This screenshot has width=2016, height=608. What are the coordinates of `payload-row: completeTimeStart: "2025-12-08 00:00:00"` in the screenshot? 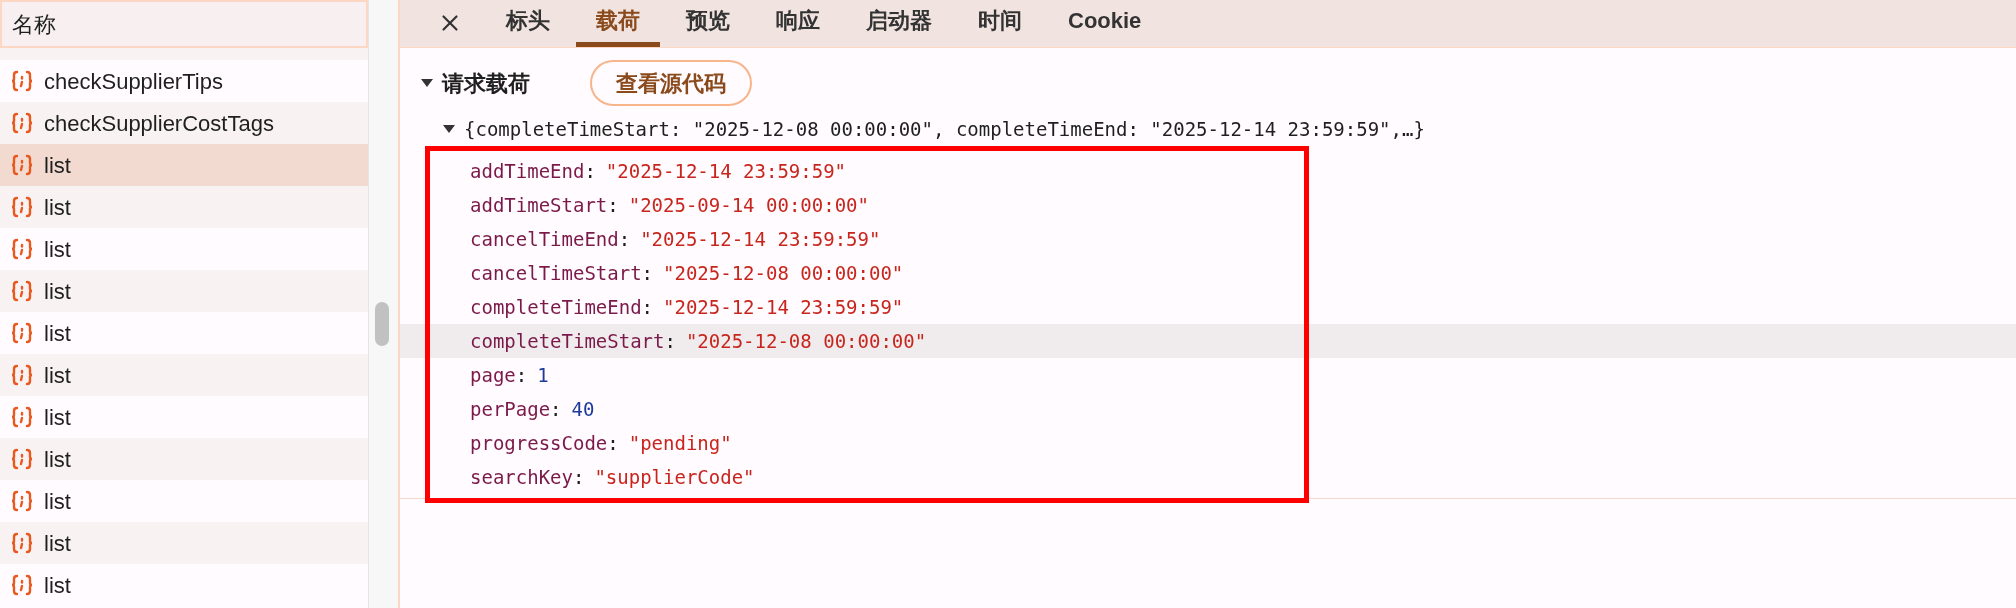 It's located at (1208, 341).